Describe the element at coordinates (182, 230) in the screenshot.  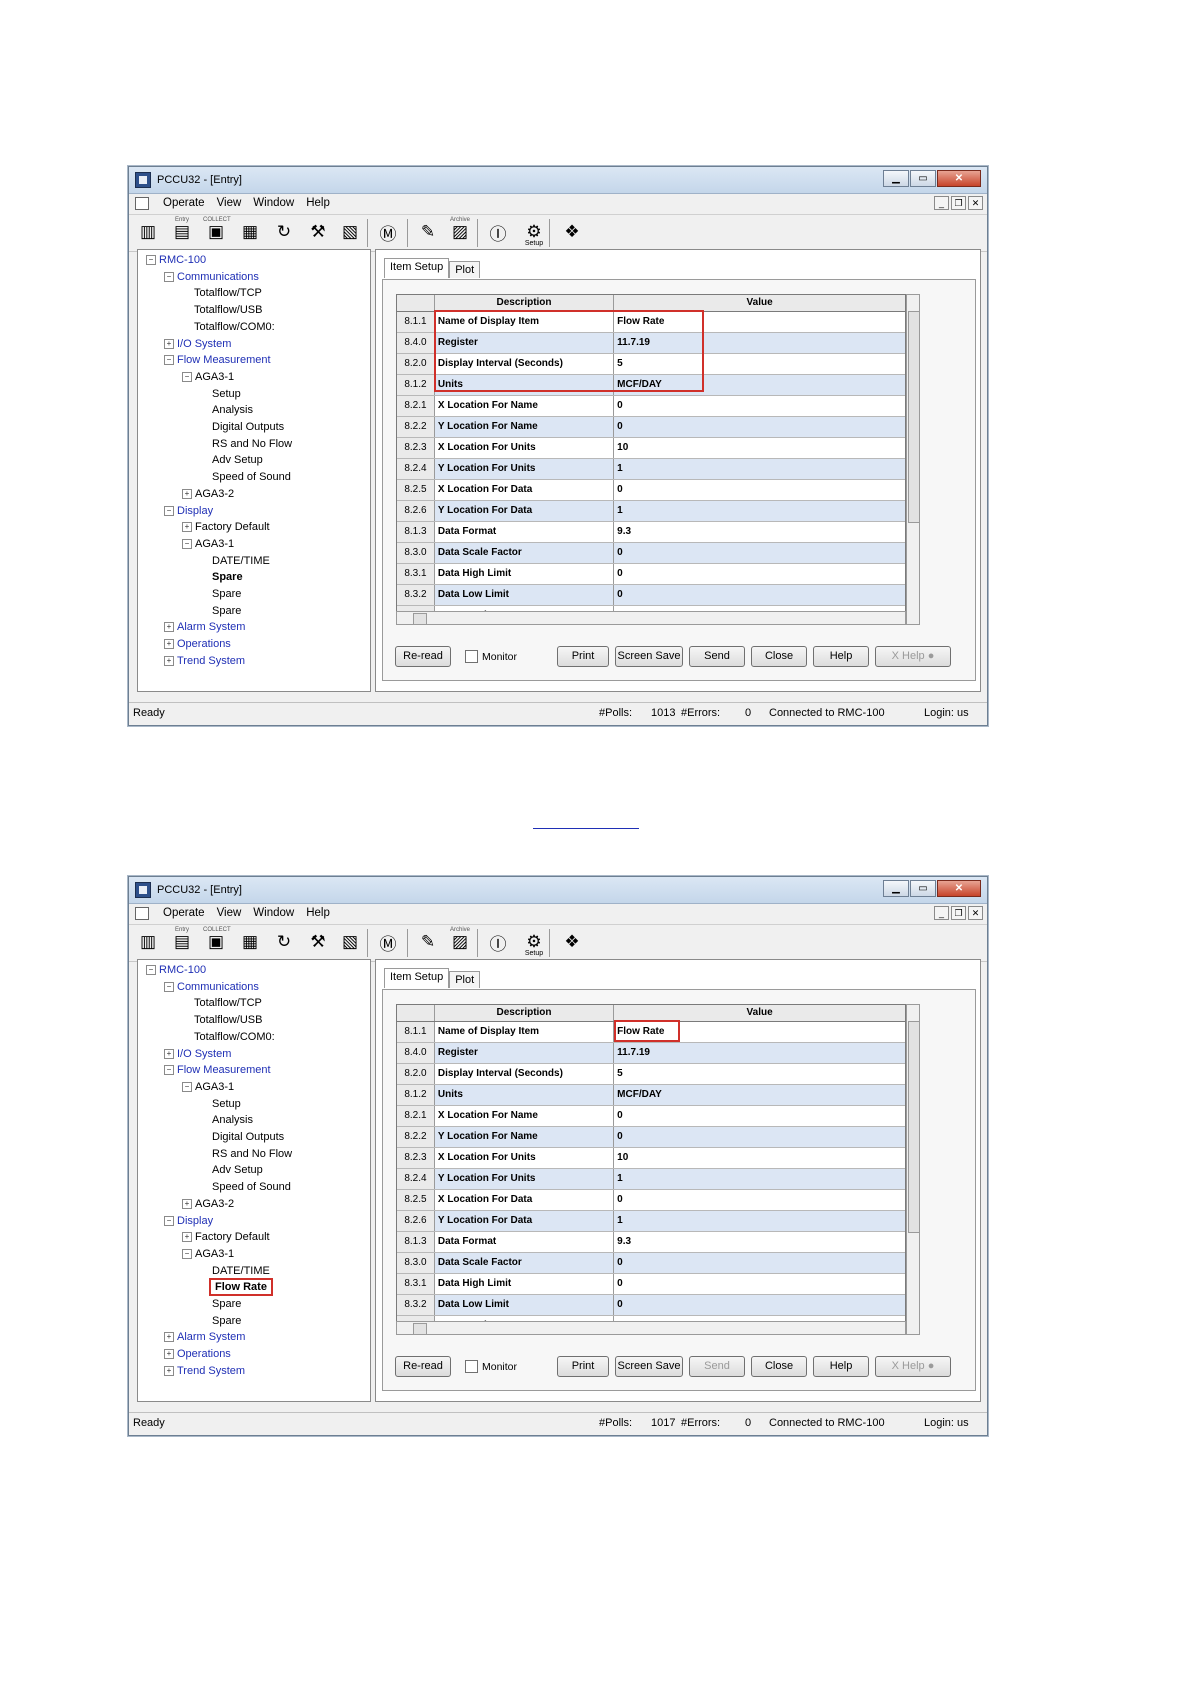
I see `toolbar-button-entry-form: ▤ Entry` at that location.